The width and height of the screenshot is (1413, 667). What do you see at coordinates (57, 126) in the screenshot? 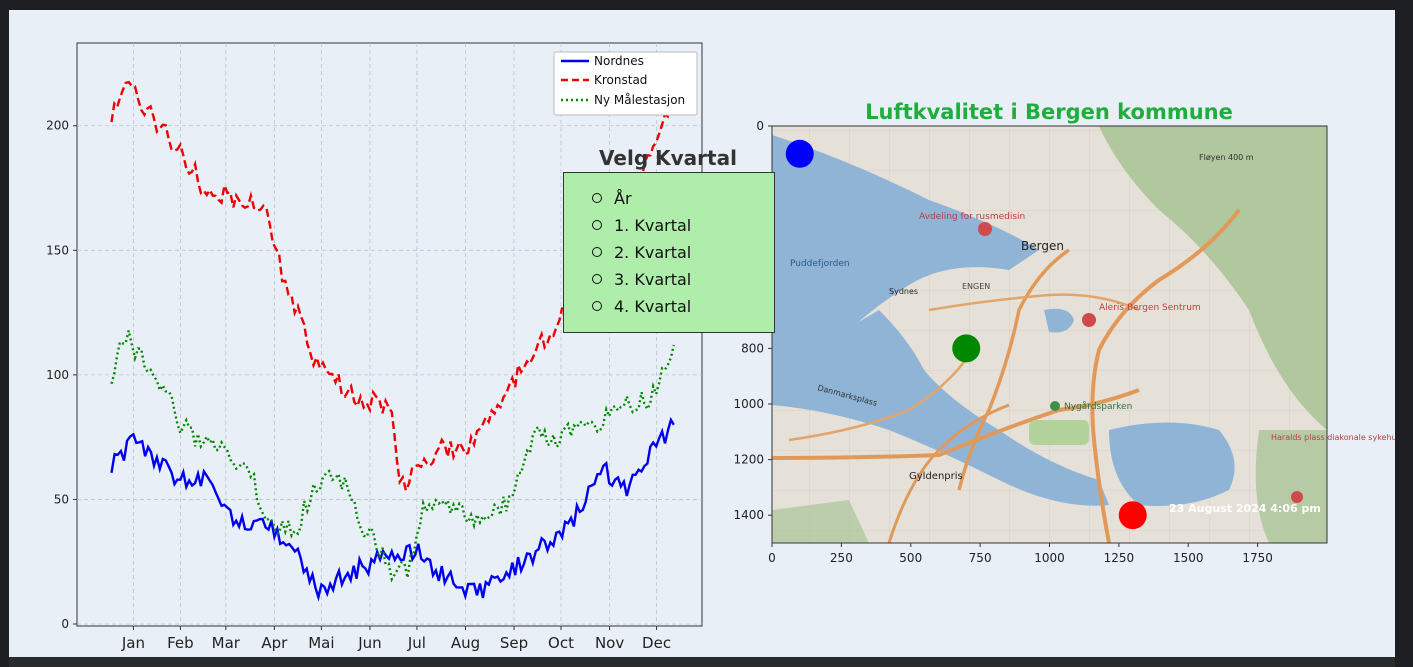
I see `y-tick-label: 200` at bounding box center [57, 126].